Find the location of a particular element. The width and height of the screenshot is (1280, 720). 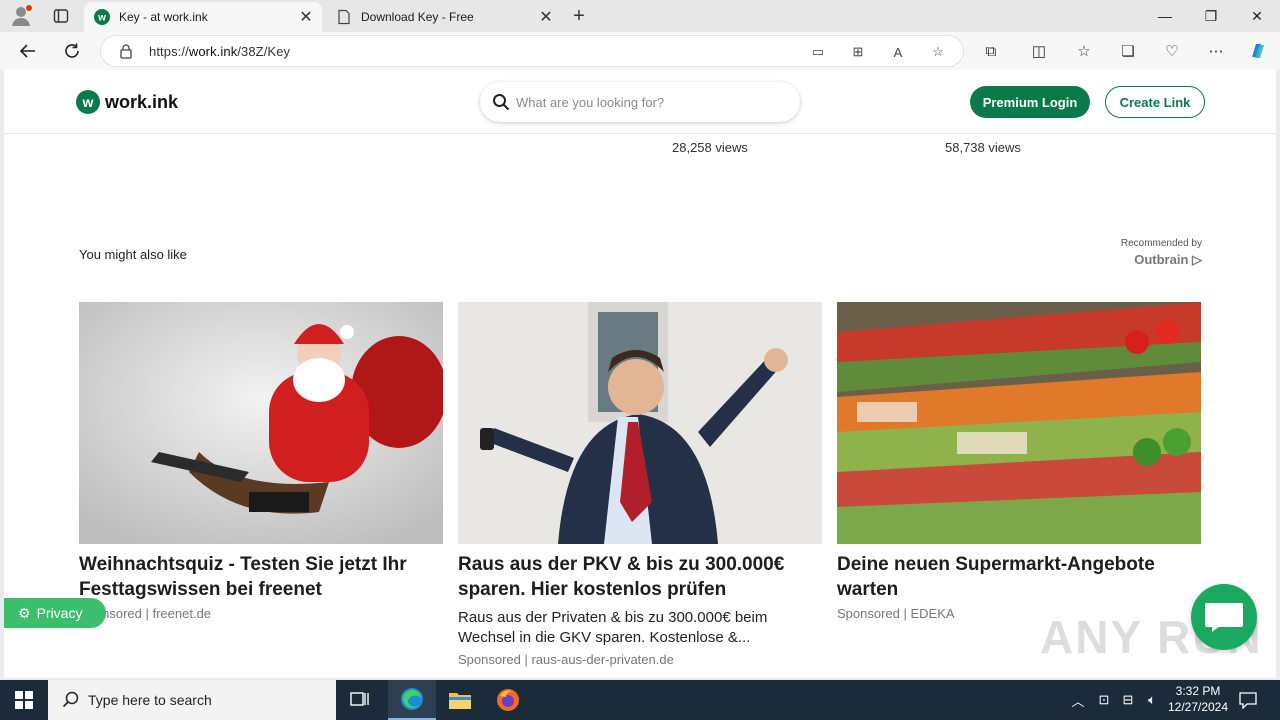

firefox-icon is located at coordinates (508, 700).